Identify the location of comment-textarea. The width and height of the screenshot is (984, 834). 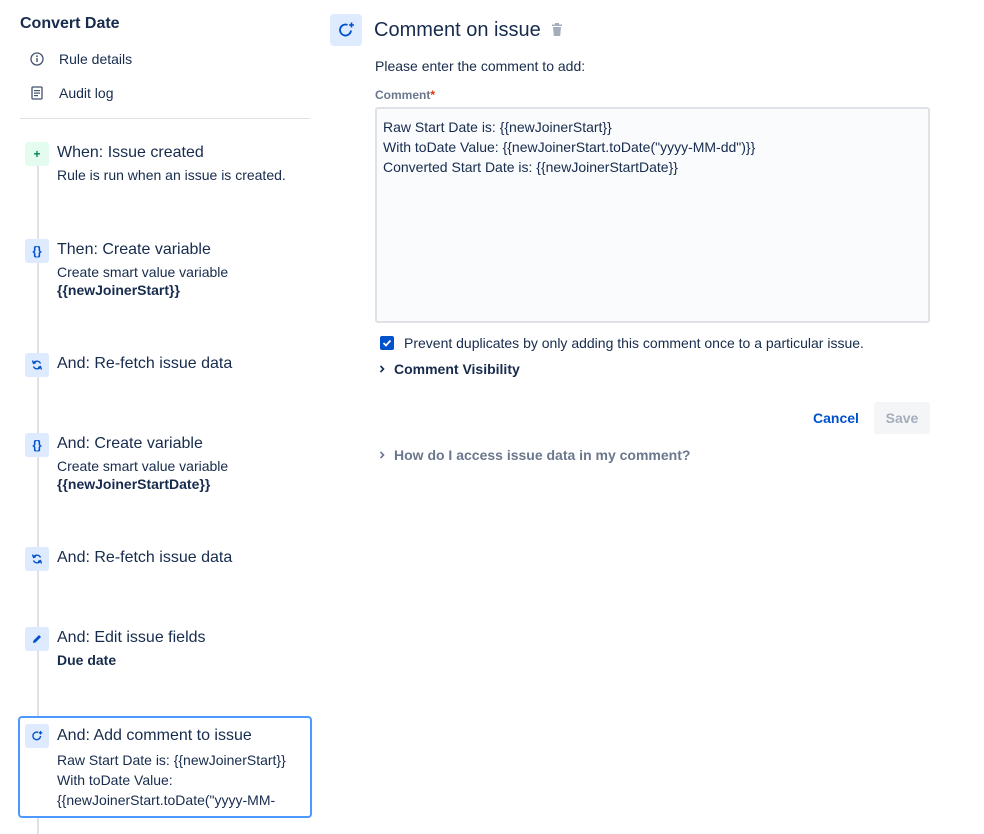
(652, 215).